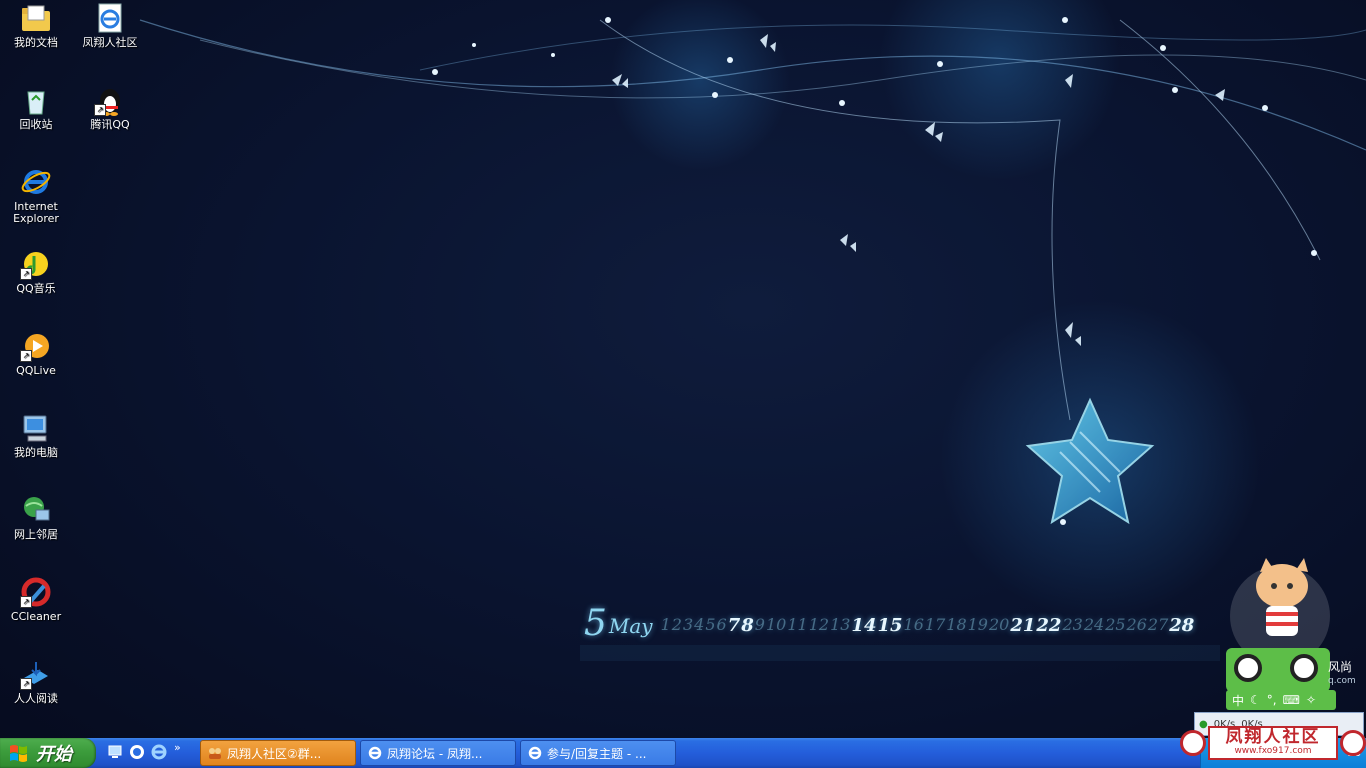 This screenshot has width=1366, height=768. Describe the element at coordinates (630, 626) in the screenshot. I see `calendar-month-name: May` at that location.